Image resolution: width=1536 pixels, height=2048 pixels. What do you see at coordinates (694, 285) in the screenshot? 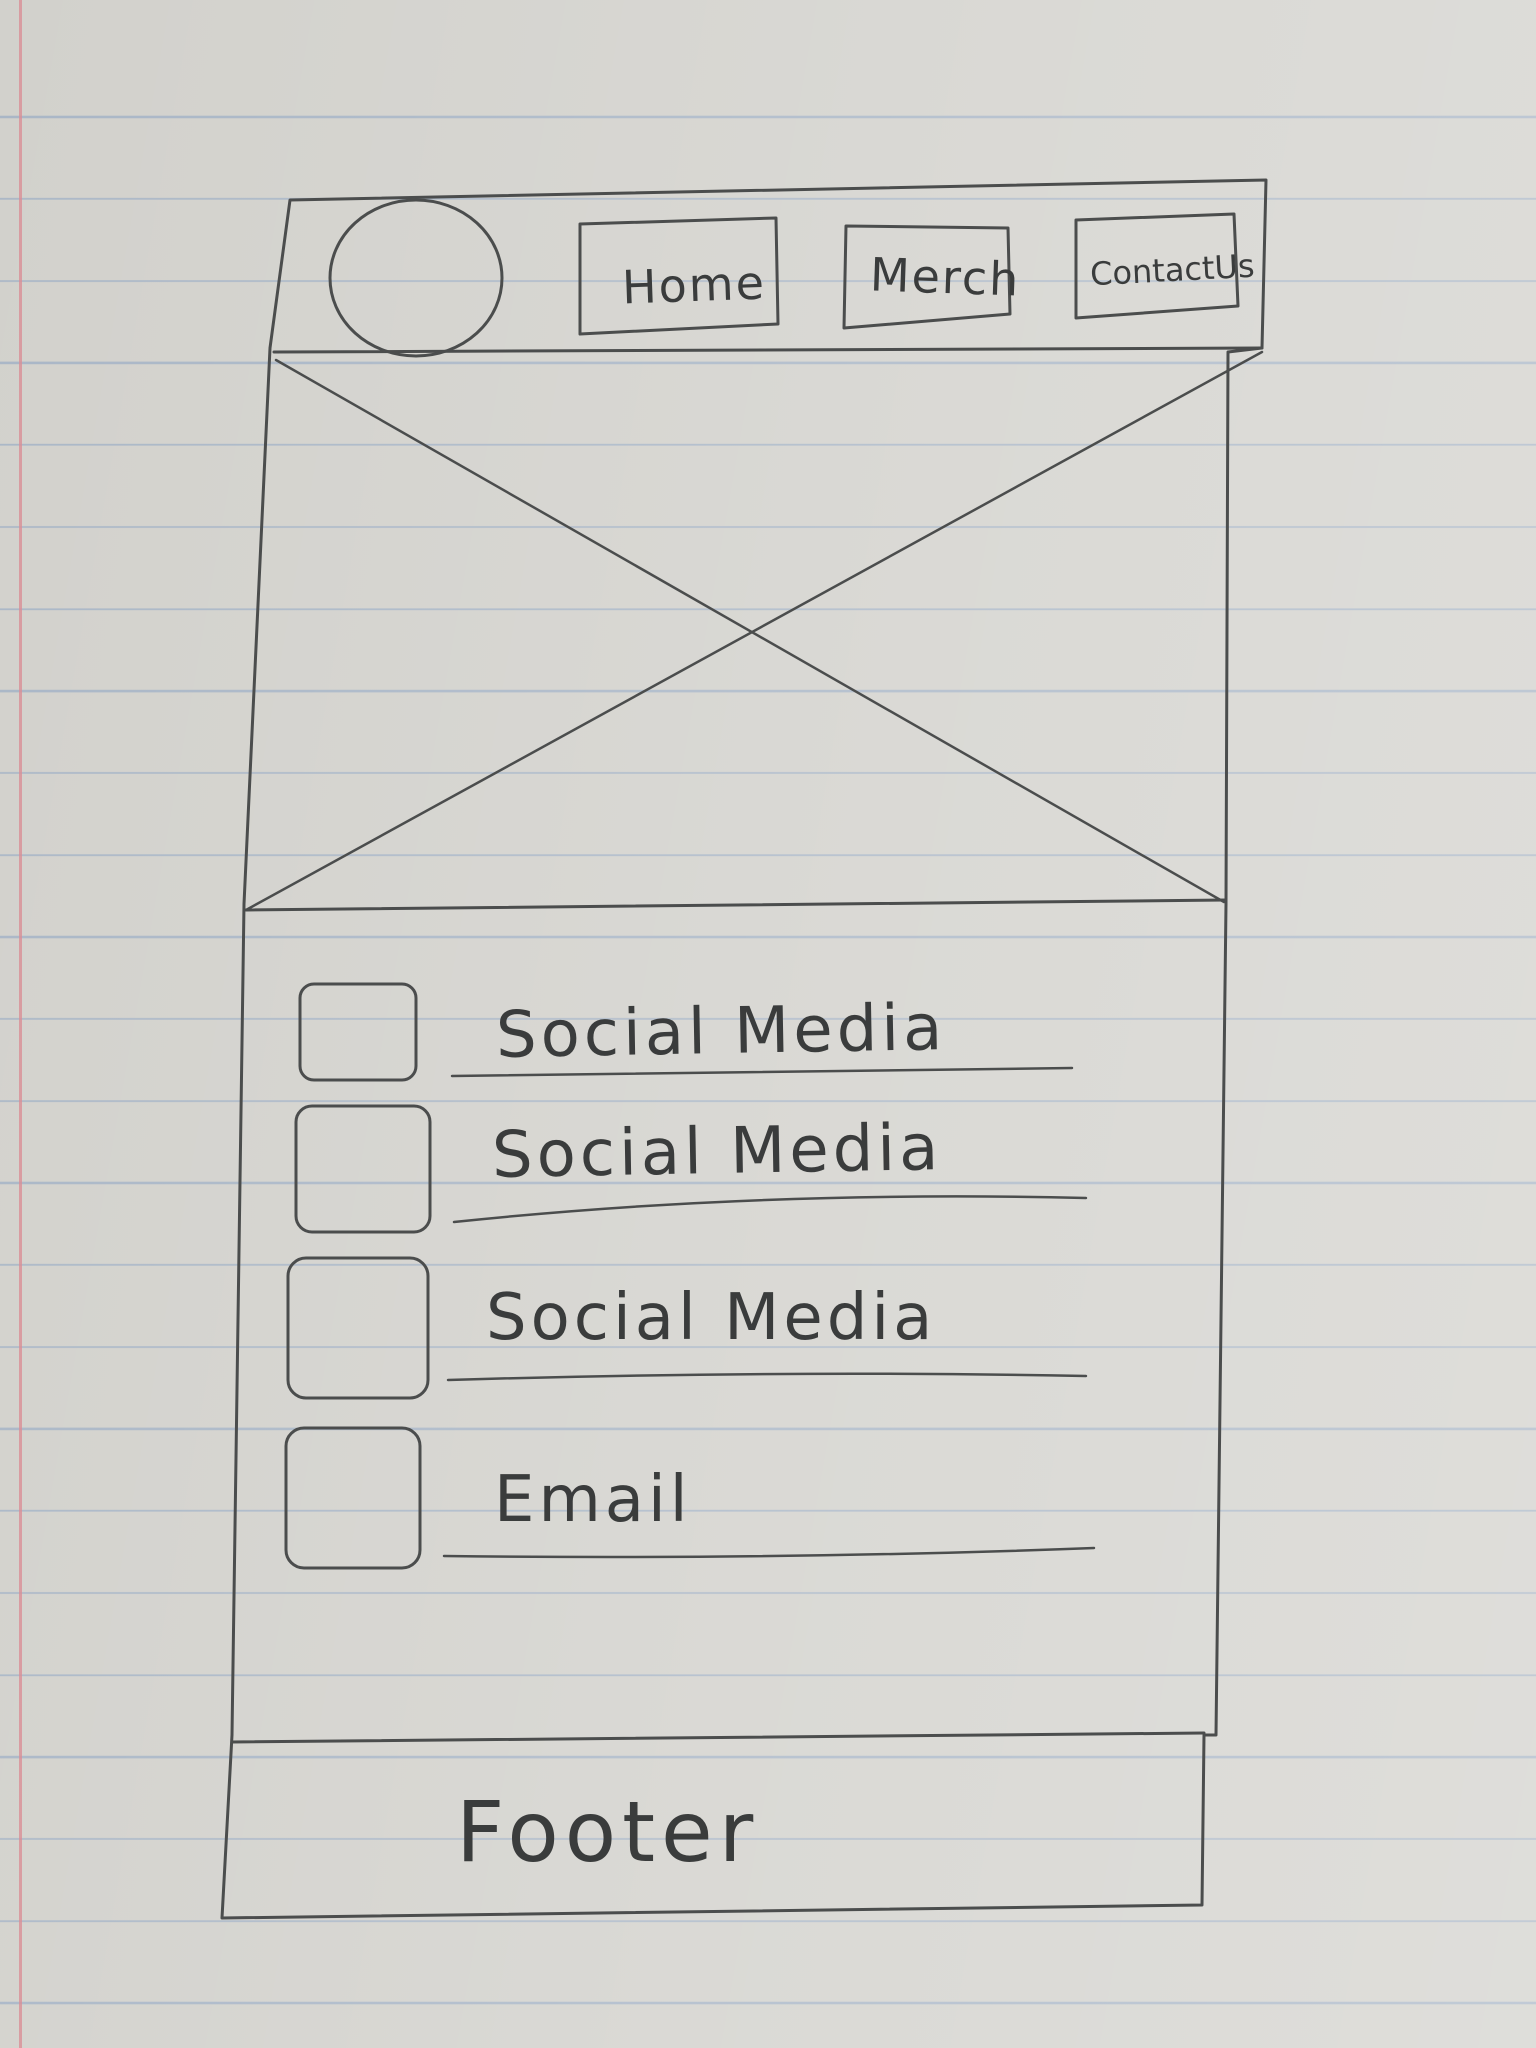
I see `nav-home-link: Home` at bounding box center [694, 285].